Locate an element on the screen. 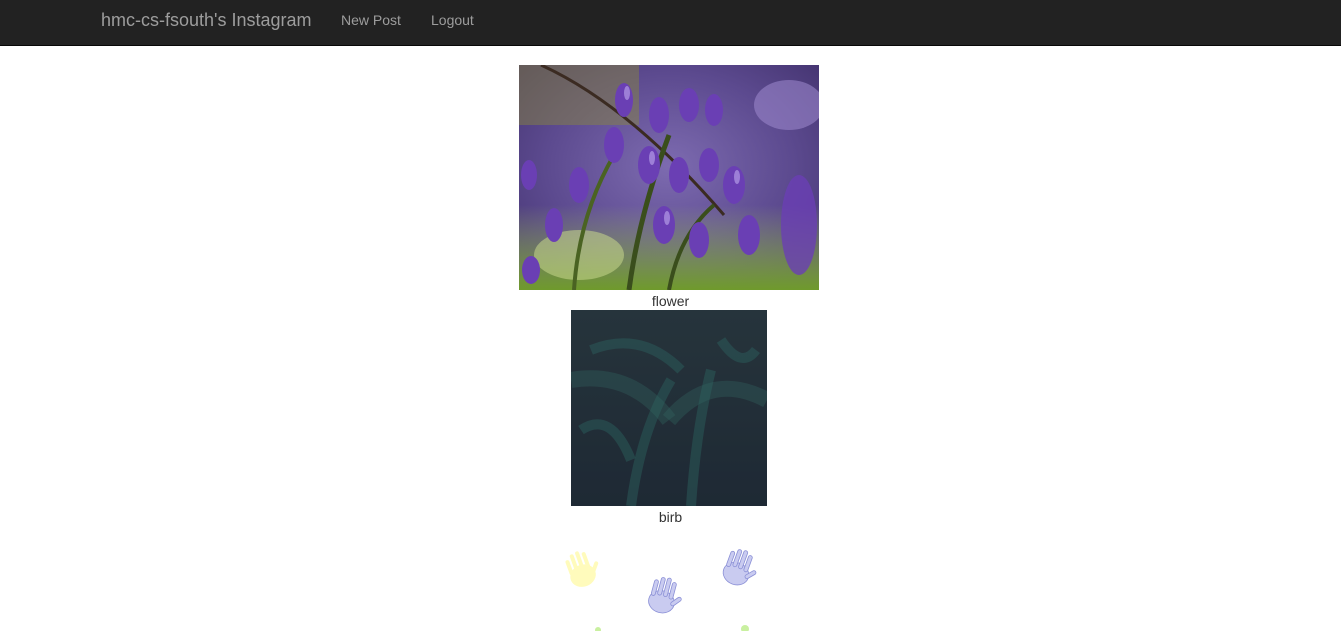 The width and height of the screenshot is (1341, 631). logout-link: Logout is located at coordinates (452, 20).